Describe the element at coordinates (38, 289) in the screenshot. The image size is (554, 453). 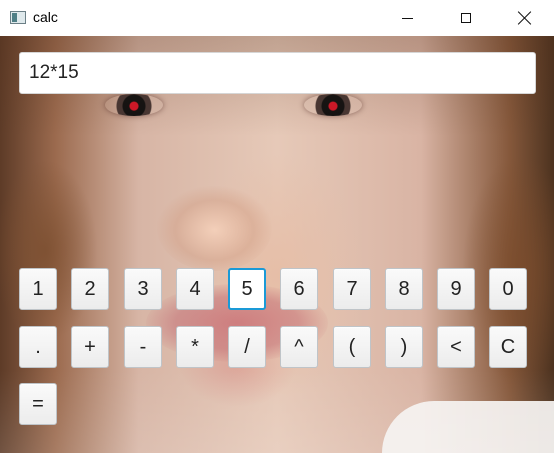
I see `key-1: 1` at that location.